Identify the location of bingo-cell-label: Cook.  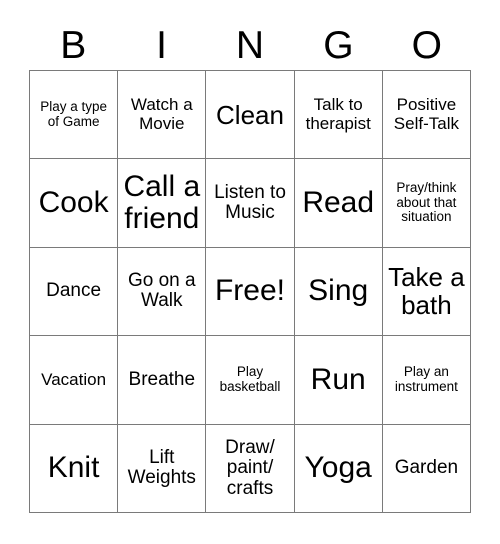
(73, 202).